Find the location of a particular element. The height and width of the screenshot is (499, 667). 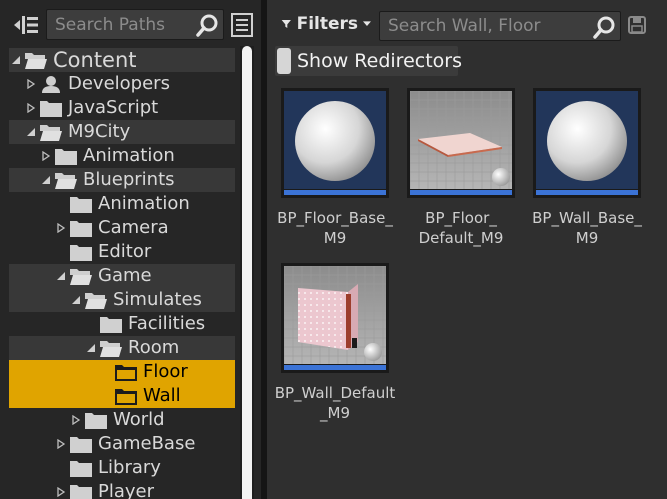

show-redirectors-toggle: Show Redirectors is located at coordinates (368, 61).